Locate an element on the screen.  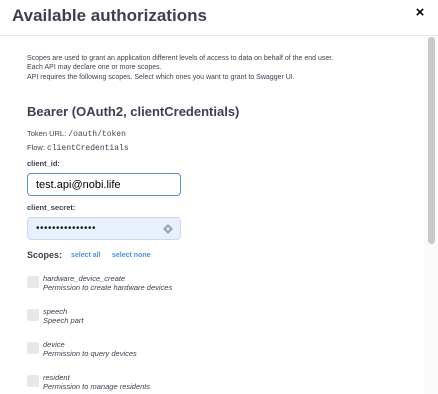
scope-name: resident is located at coordinates (56, 377).